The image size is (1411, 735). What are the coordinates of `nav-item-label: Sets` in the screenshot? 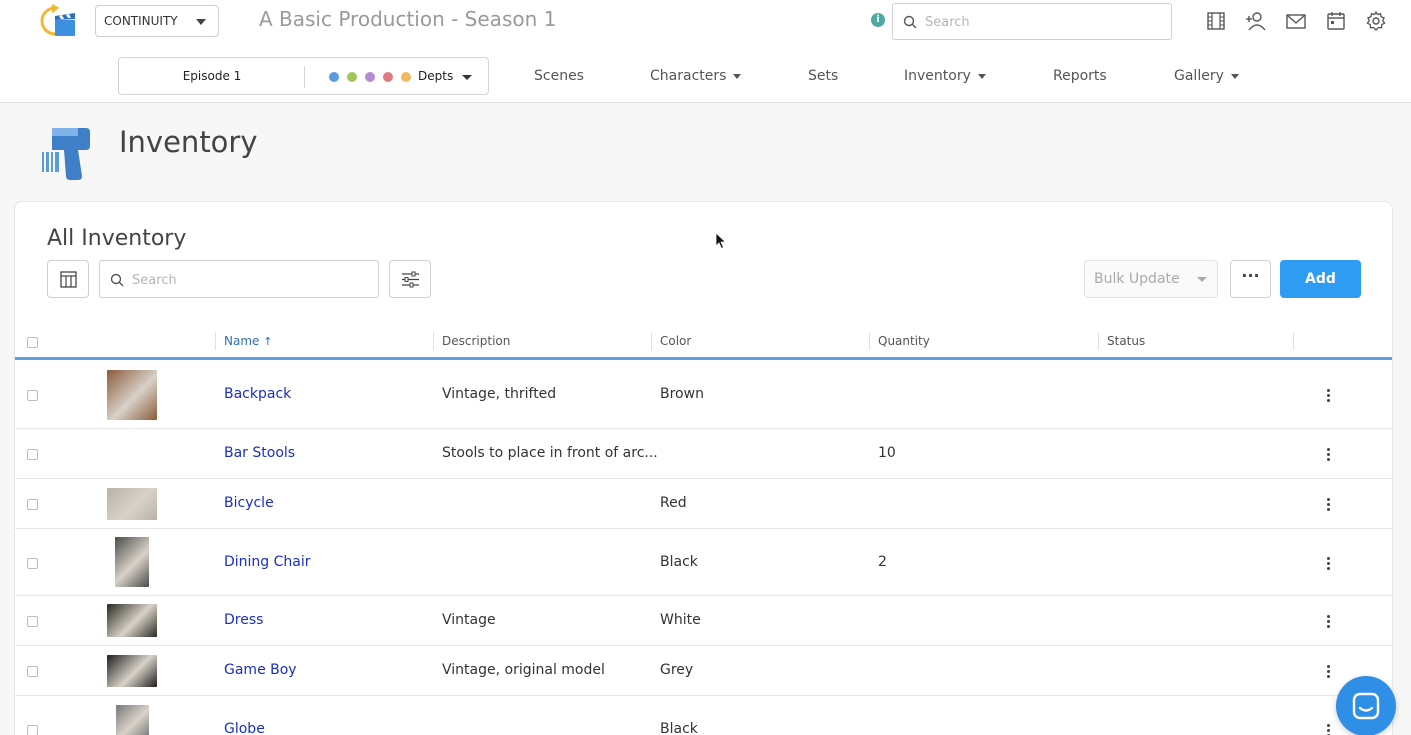 It's located at (823, 76).